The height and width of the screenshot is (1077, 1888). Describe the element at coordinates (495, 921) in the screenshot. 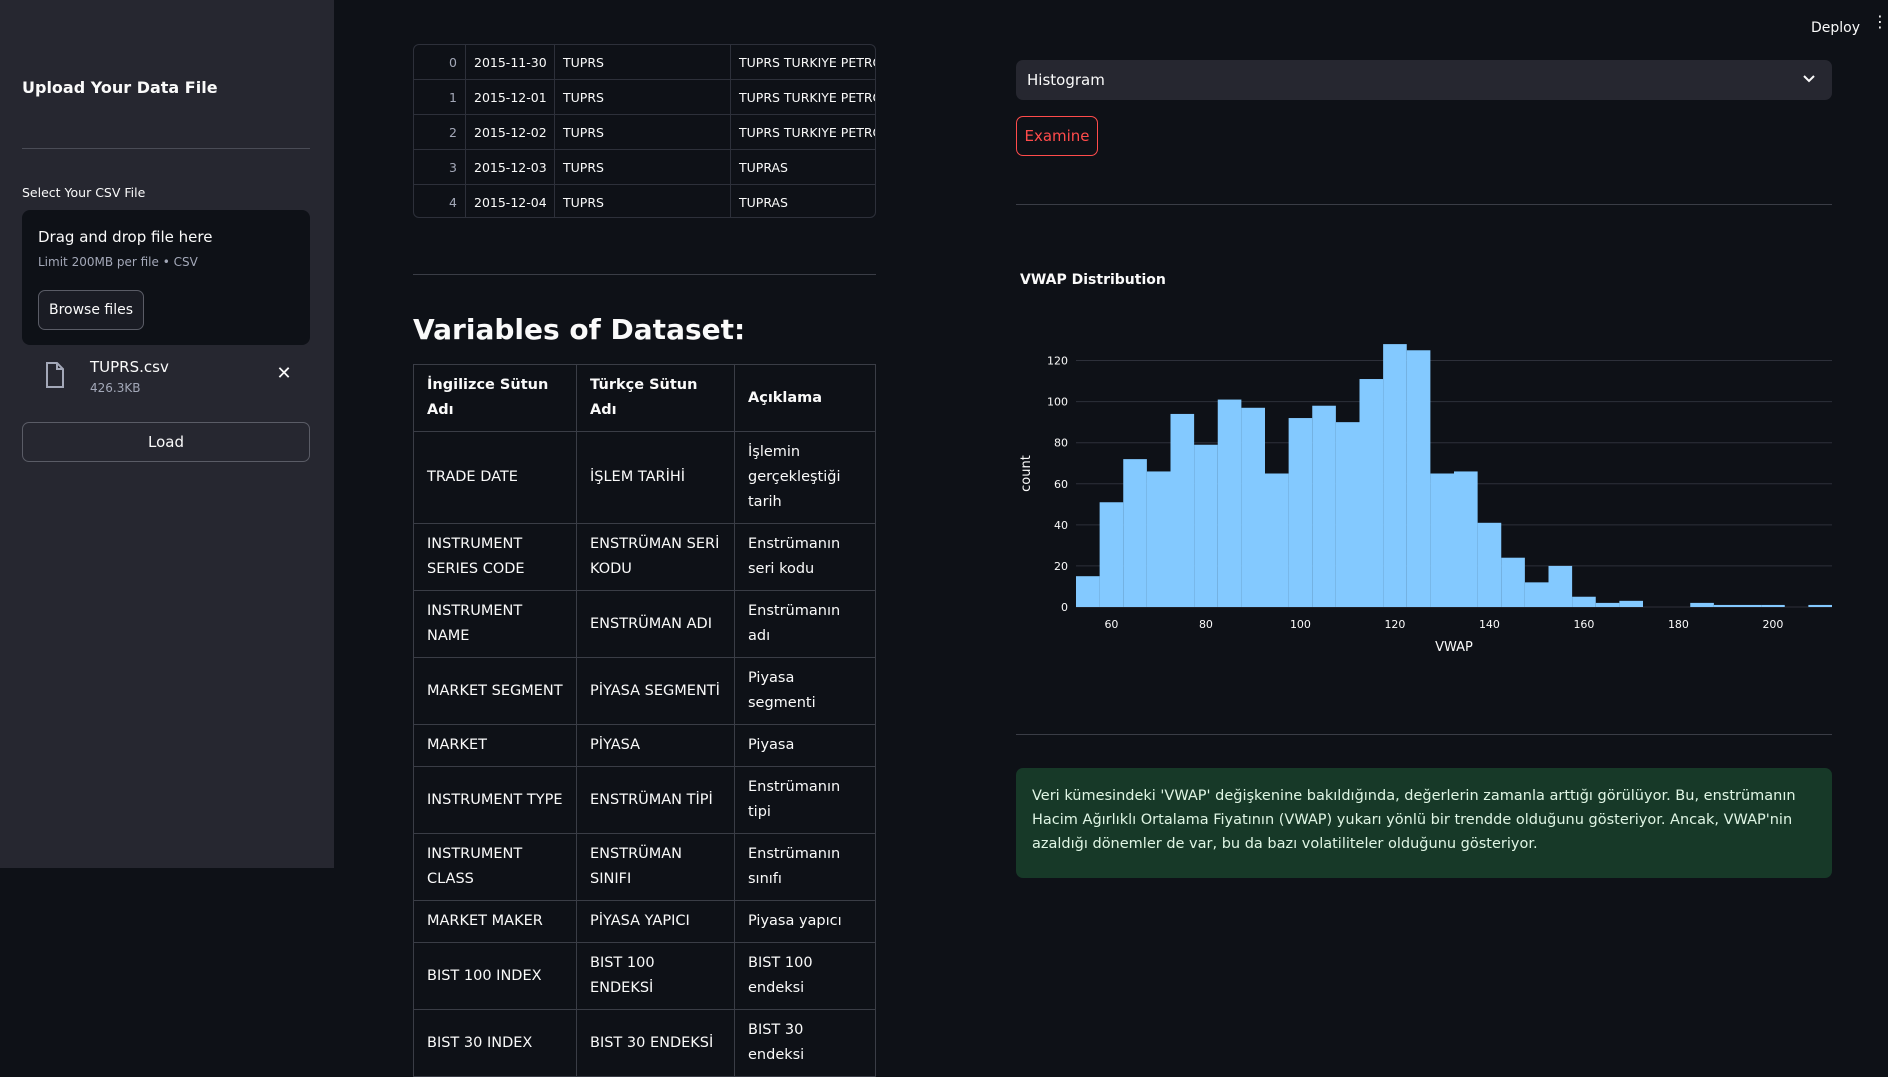

I see `table-cell: MARKET MAKER` at that location.